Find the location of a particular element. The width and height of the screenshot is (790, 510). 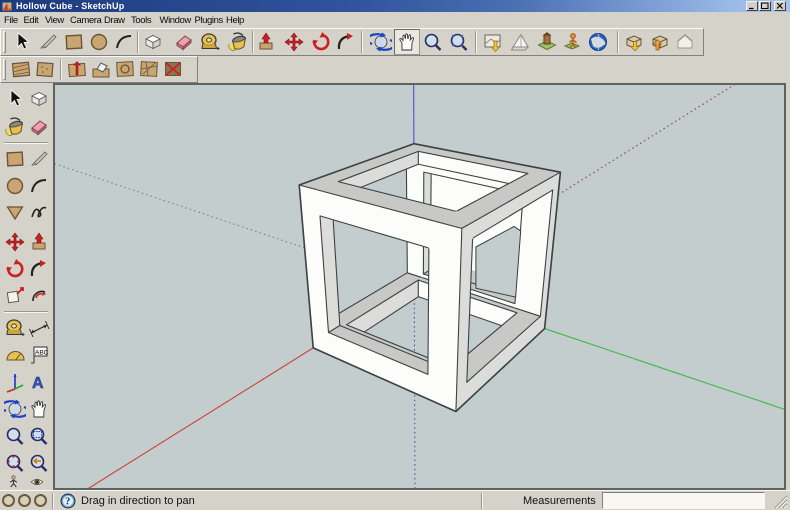

svg-text: ABC is located at coordinates (42, 352).